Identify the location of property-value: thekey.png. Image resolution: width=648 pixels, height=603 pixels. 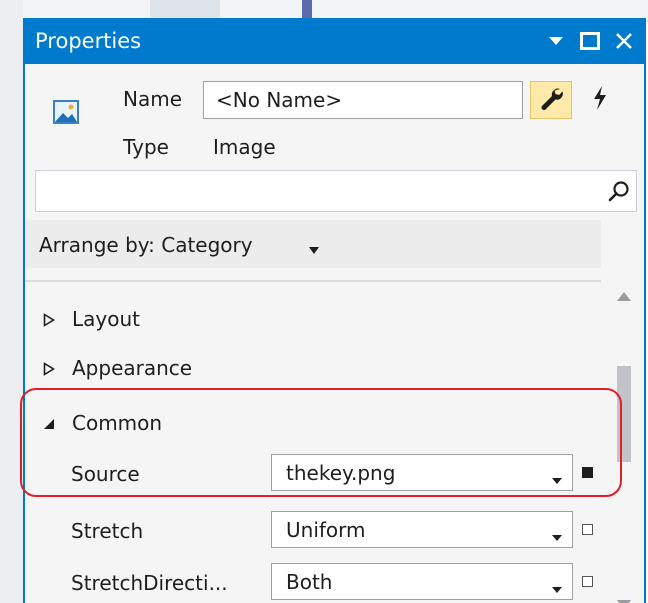
(341, 473).